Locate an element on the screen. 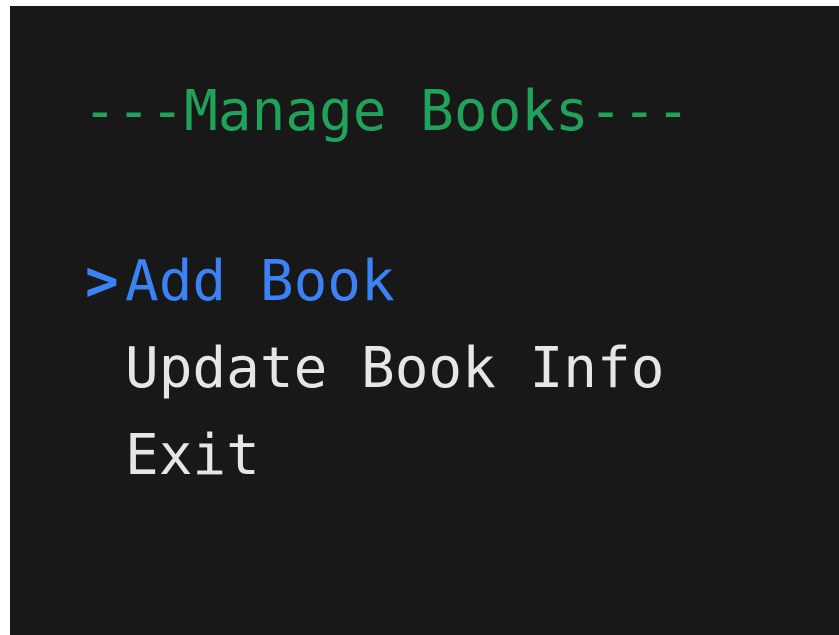 Image resolution: width=839 pixels, height=635 pixels. menu-item-label: Add Book is located at coordinates (260, 281).